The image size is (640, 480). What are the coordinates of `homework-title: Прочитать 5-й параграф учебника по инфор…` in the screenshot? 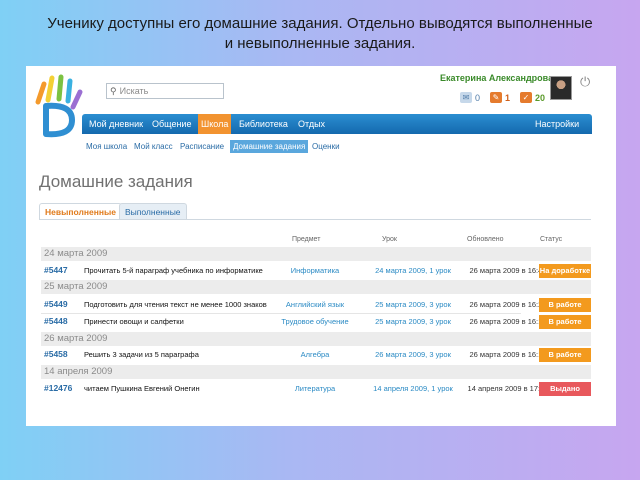 It's located at (173, 270).